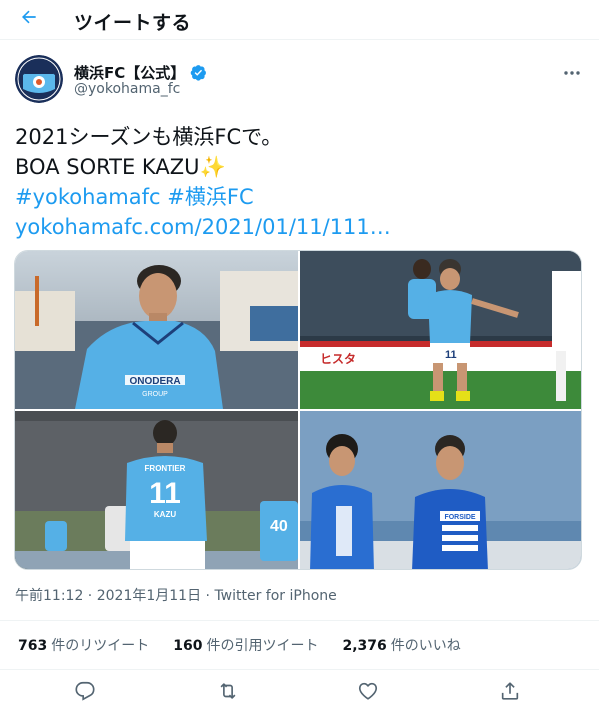  I want to click on author-handle: @yokohama_fc, so click(127, 89).